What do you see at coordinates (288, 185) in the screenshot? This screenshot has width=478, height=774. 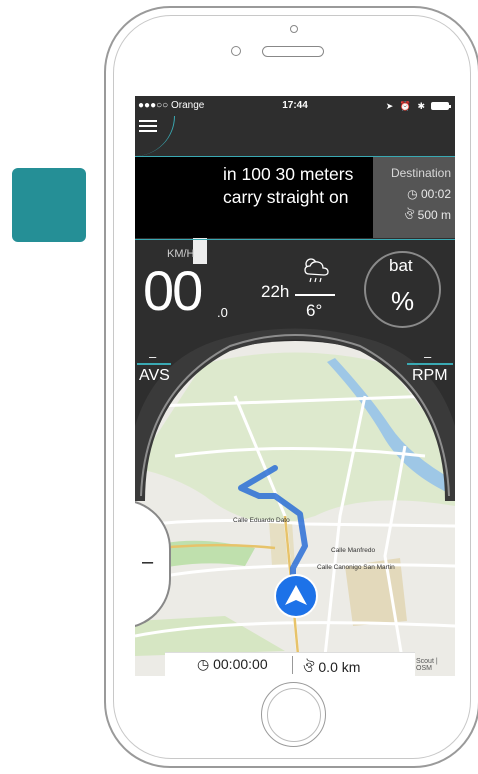 I see `instruction-text: in 100 30 meters carry straight on` at bounding box center [288, 185].